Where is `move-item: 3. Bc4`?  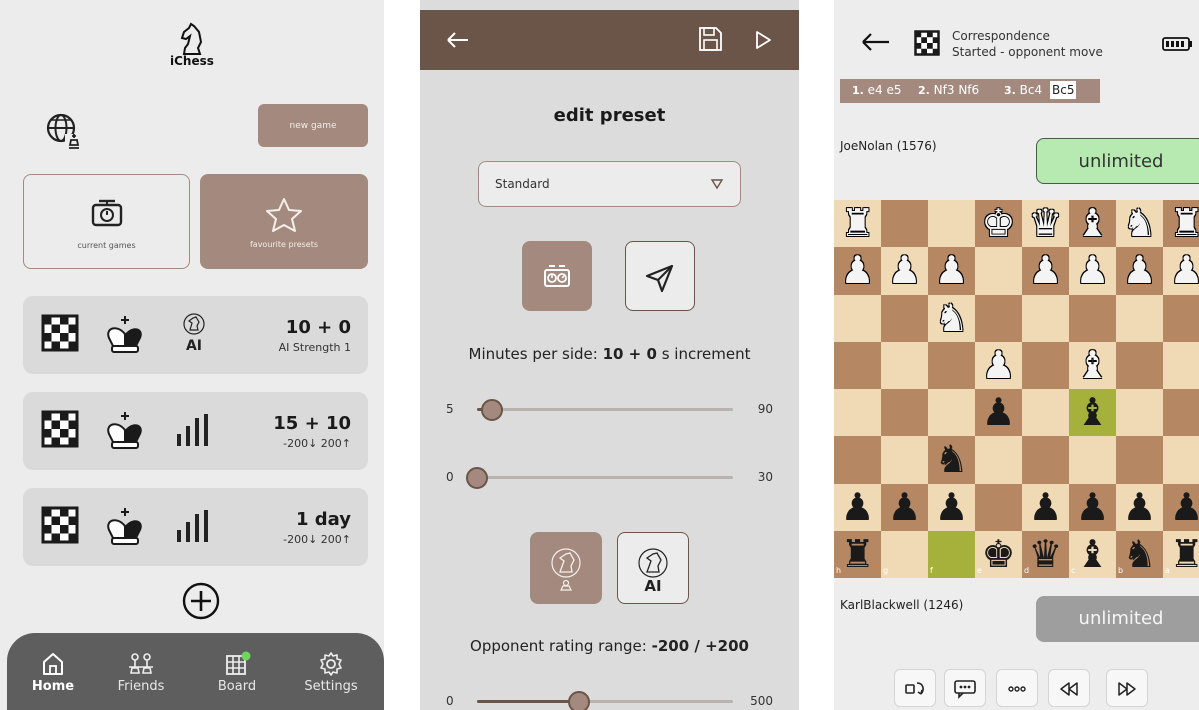
move-item: 3. Bc4 is located at coordinates (1023, 90).